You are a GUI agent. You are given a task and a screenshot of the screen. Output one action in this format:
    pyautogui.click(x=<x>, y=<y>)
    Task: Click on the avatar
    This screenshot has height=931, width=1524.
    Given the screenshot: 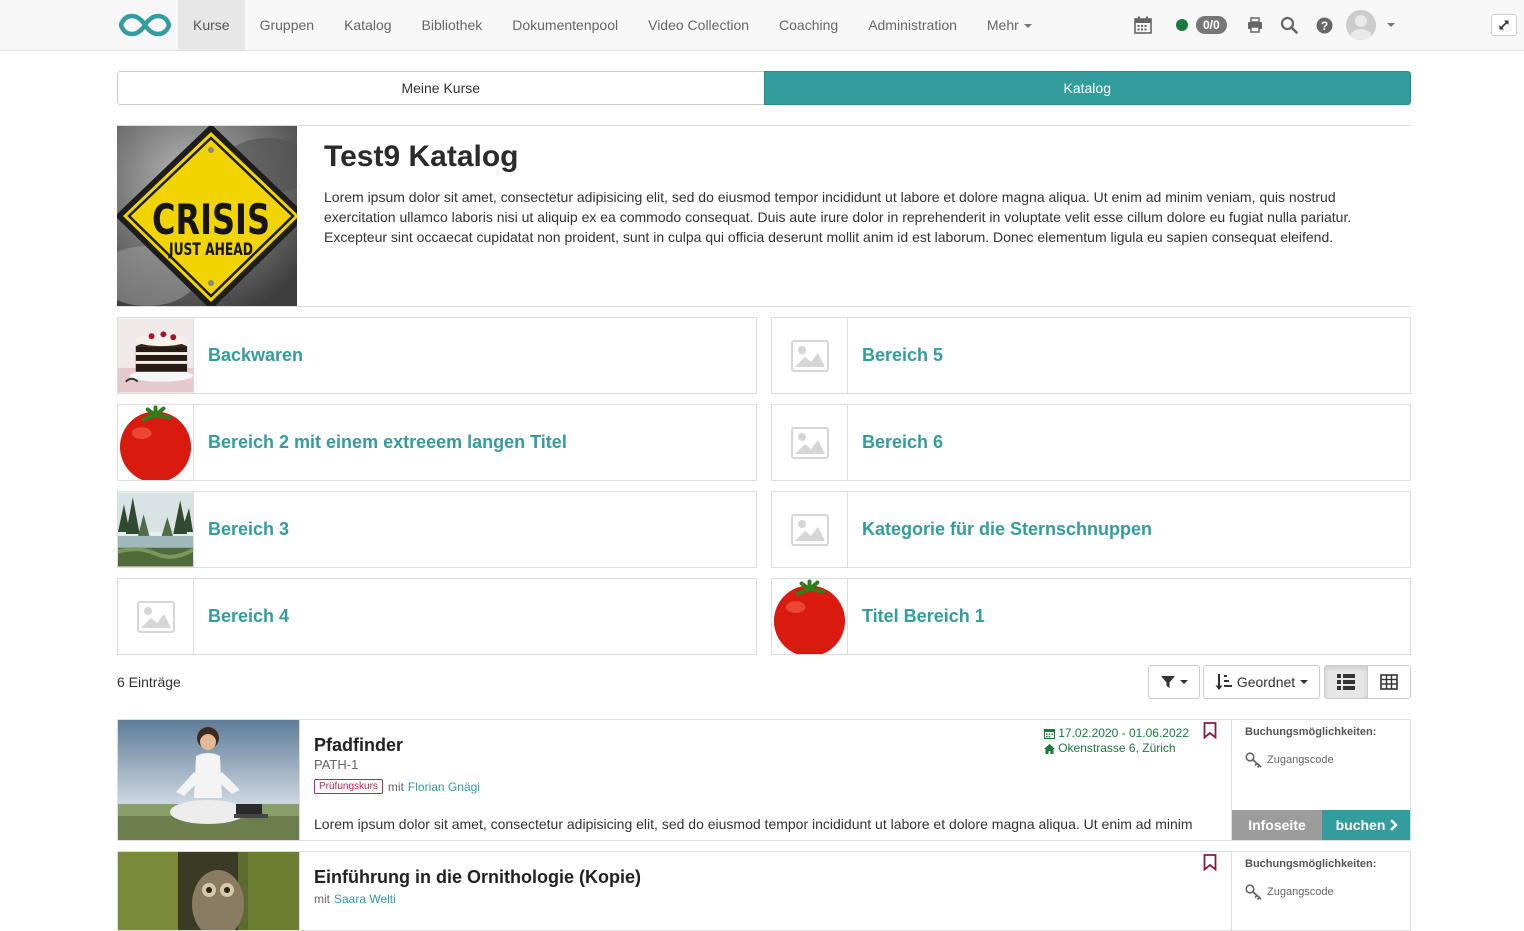 What is the action you would take?
    pyautogui.click(x=1360, y=25)
    